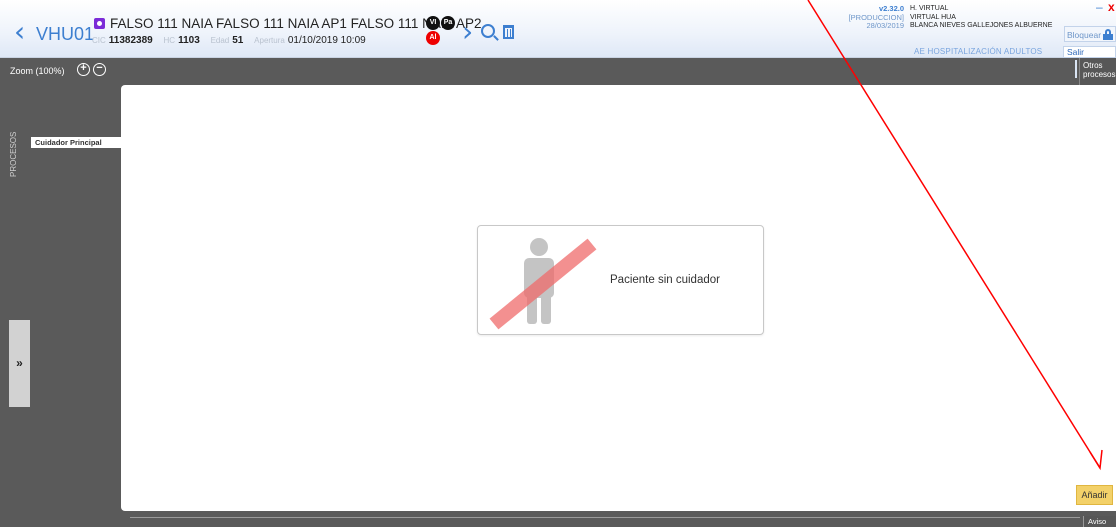  Describe the element at coordinates (978, 51) in the screenshot. I see `service-name: AE HOSPITALIZACIÓN ADULTOS` at that location.